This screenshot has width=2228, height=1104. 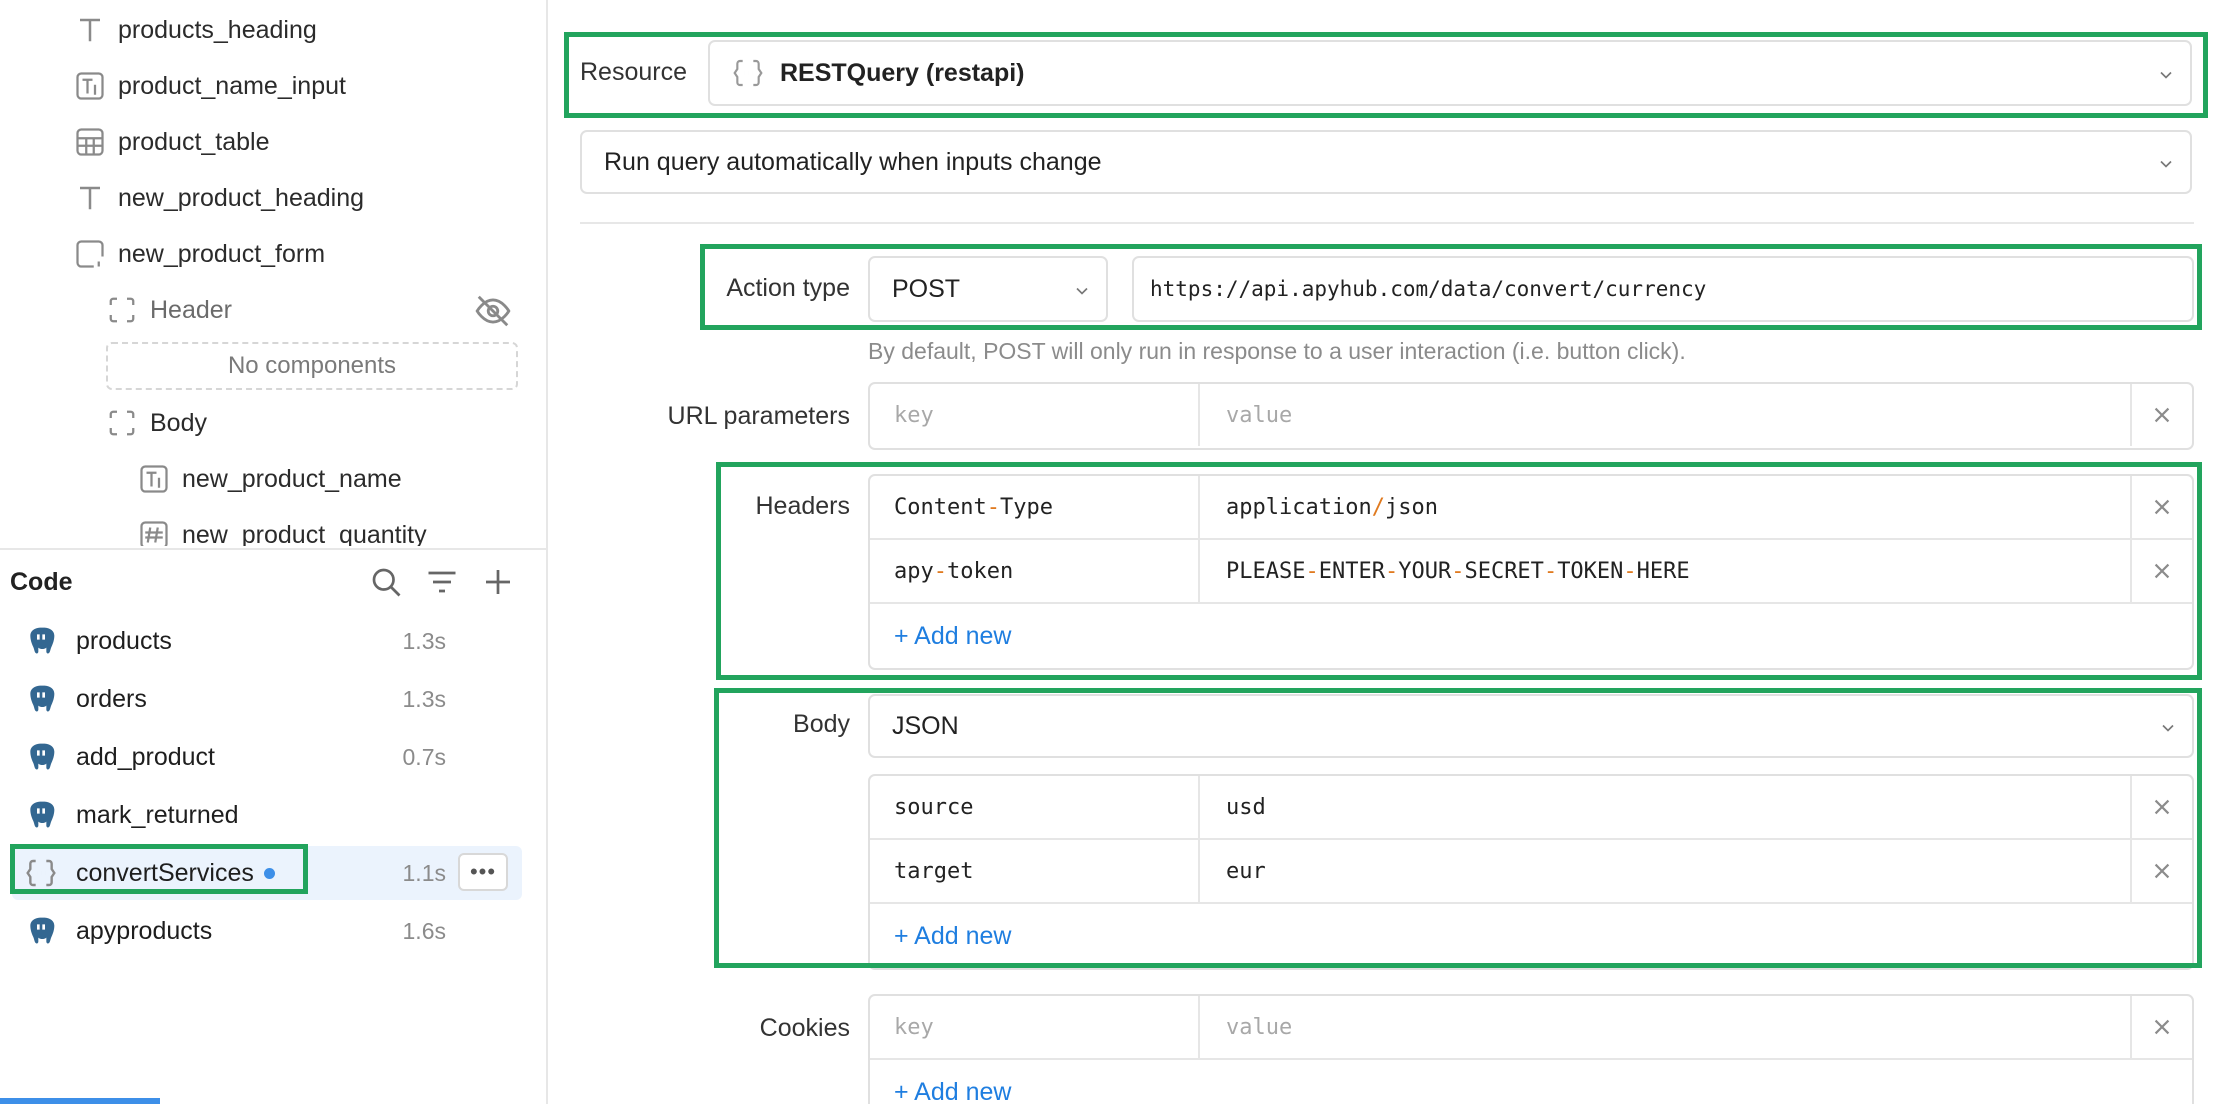 What do you see at coordinates (41, 582) in the screenshot?
I see `code-section-title: Code` at bounding box center [41, 582].